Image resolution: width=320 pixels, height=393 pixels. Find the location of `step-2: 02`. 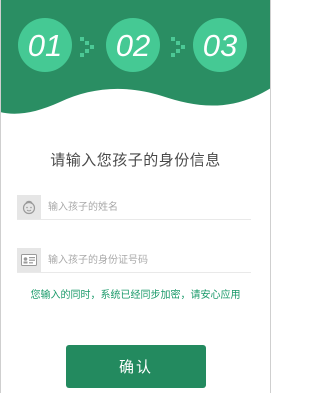

step-2: 02 is located at coordinates (133, 45).